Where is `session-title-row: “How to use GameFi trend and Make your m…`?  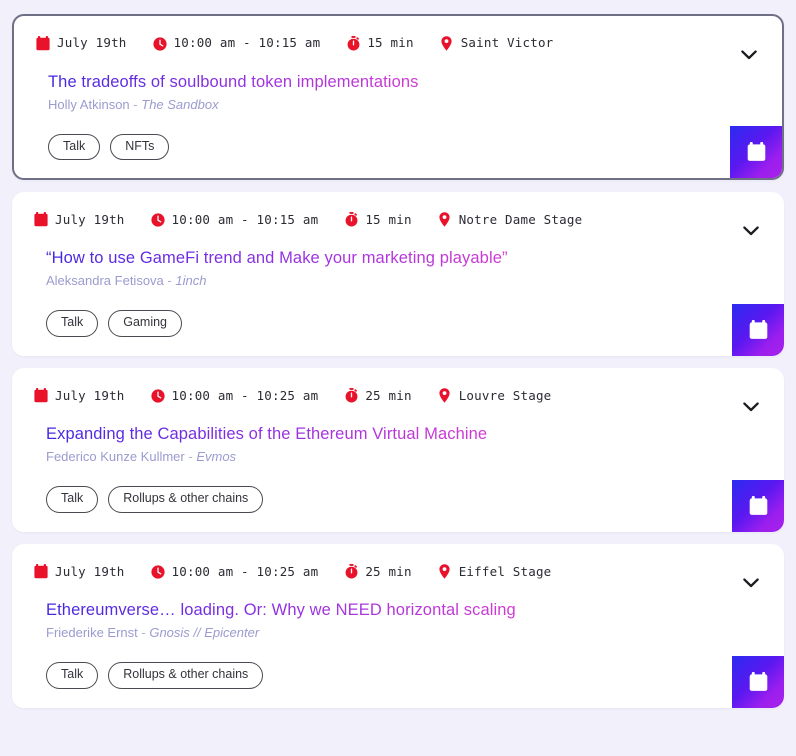
session-title-row: “How to use GameFi trend and Make your m… is located at coordinates (397, 248).